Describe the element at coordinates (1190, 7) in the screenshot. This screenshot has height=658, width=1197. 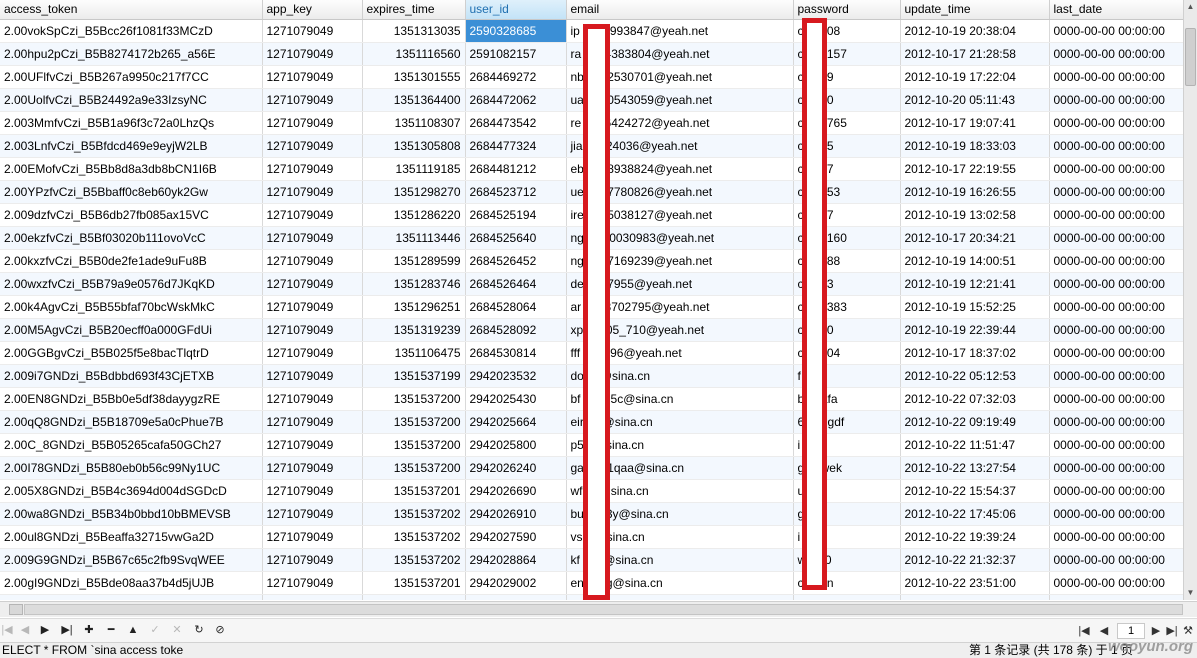
I see `scroll-up-icon: ▲` at that location.